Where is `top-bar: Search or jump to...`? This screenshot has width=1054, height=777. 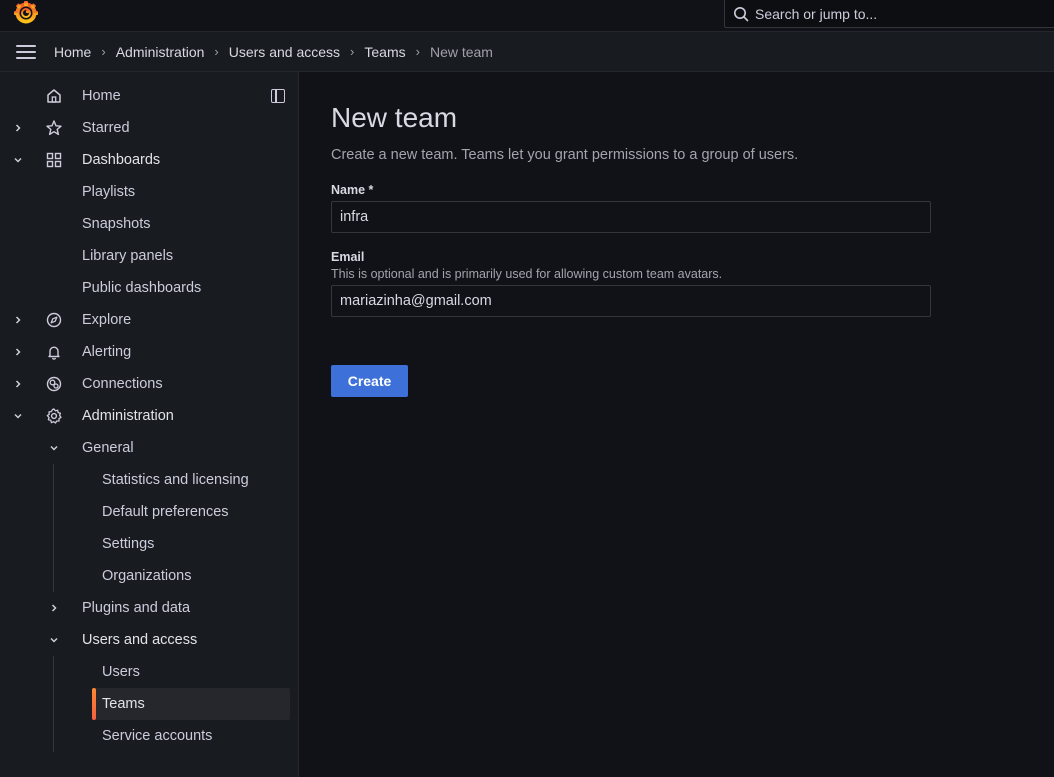 top-bar: Search or jump to... is located at coordinates (527, 16).